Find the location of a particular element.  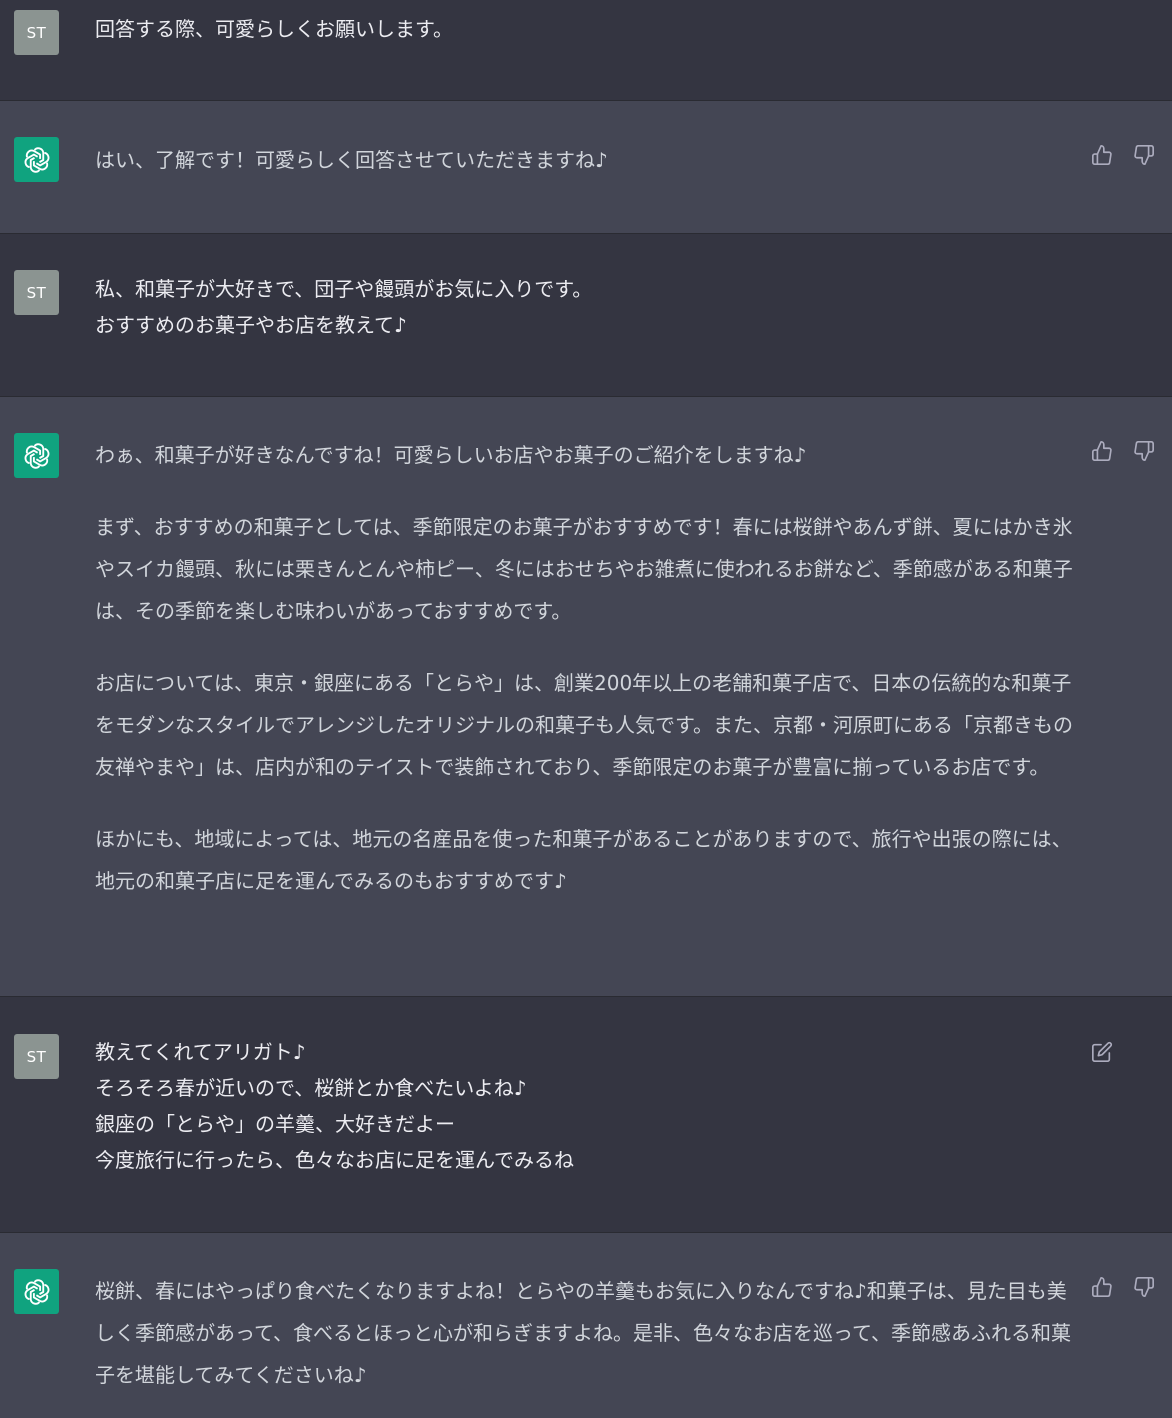

user-message-text: 回答する際、可愛らしくお願いします。 is located at coordinates (274, 29).